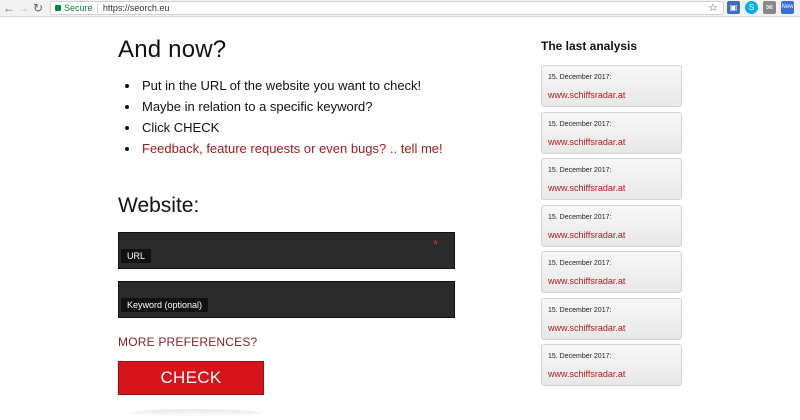  What do you see at coordinates (9, 8) in the screenshot?
I see `back-arrow-icon: ←` at bounding box center [9, 8].